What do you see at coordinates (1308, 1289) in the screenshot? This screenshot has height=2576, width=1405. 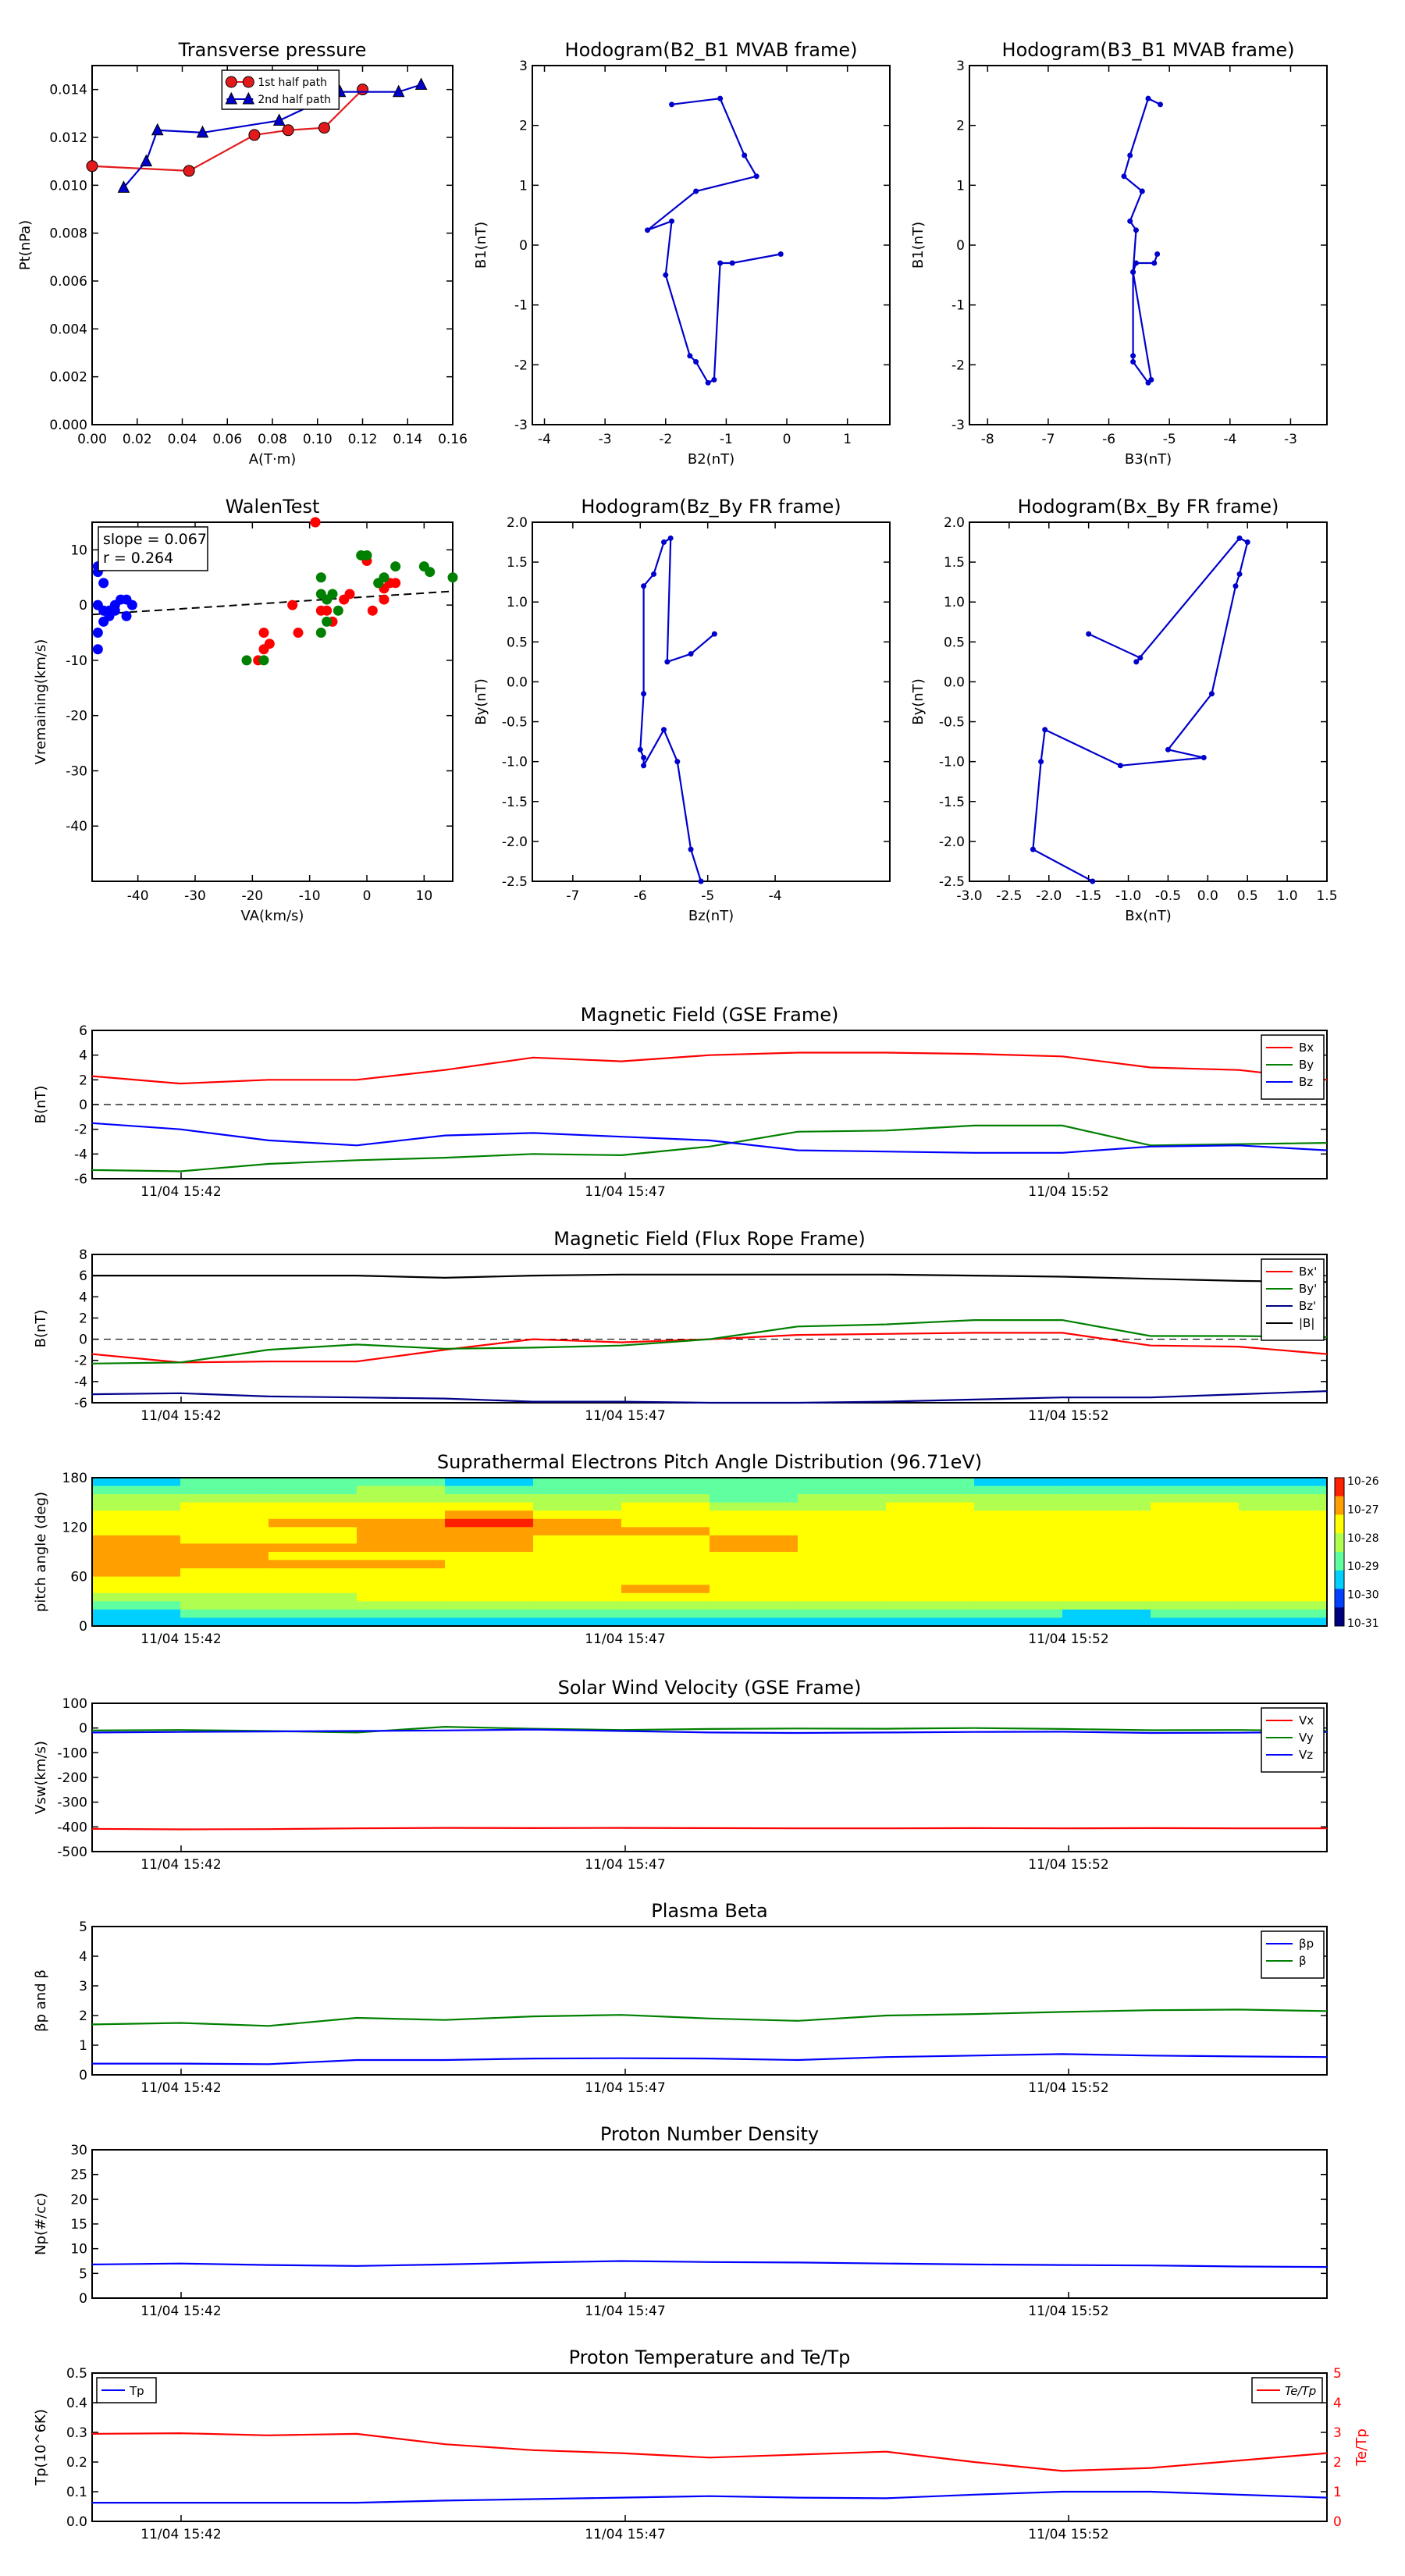 I see `legend-label: By'` at bounding box center [1308, 1289].